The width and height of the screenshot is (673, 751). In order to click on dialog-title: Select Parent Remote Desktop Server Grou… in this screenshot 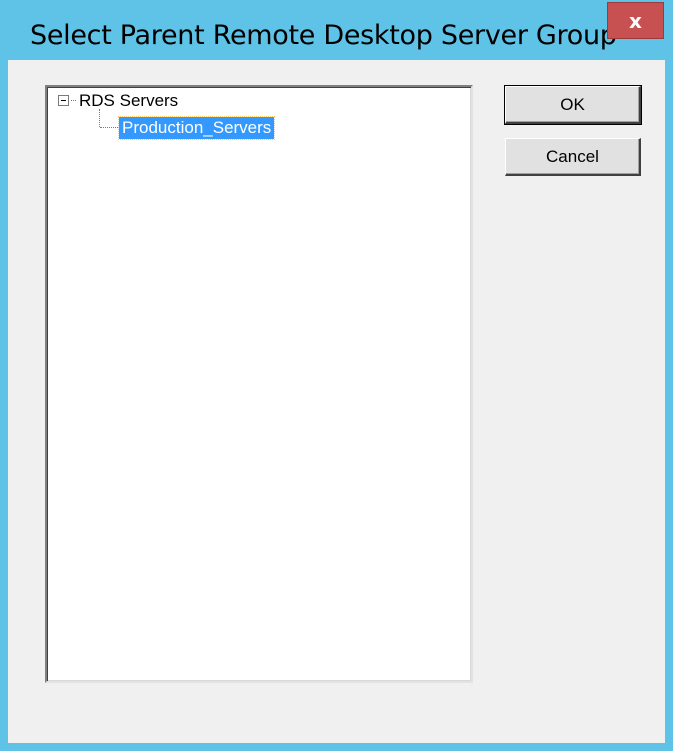, I will do `click(323, 35)`.